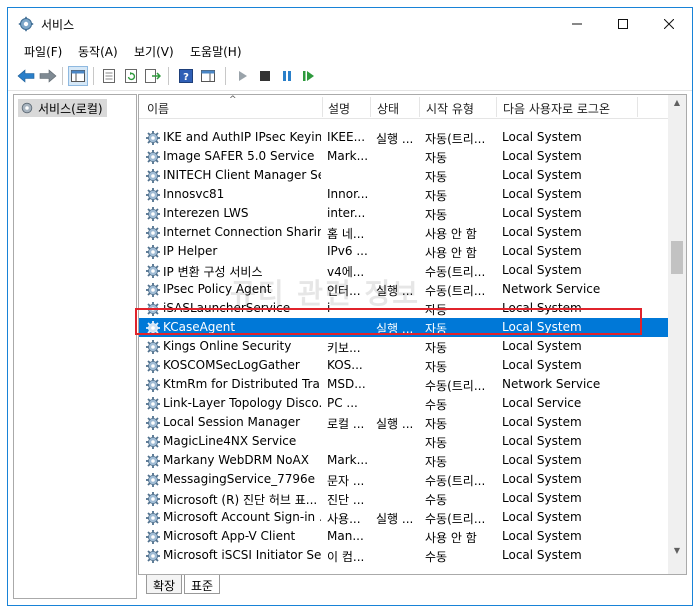  What do you see at coordinates (677, 257) in the screenshot?
I see `scrollbar-thumb` at bounding box center [677, 257].